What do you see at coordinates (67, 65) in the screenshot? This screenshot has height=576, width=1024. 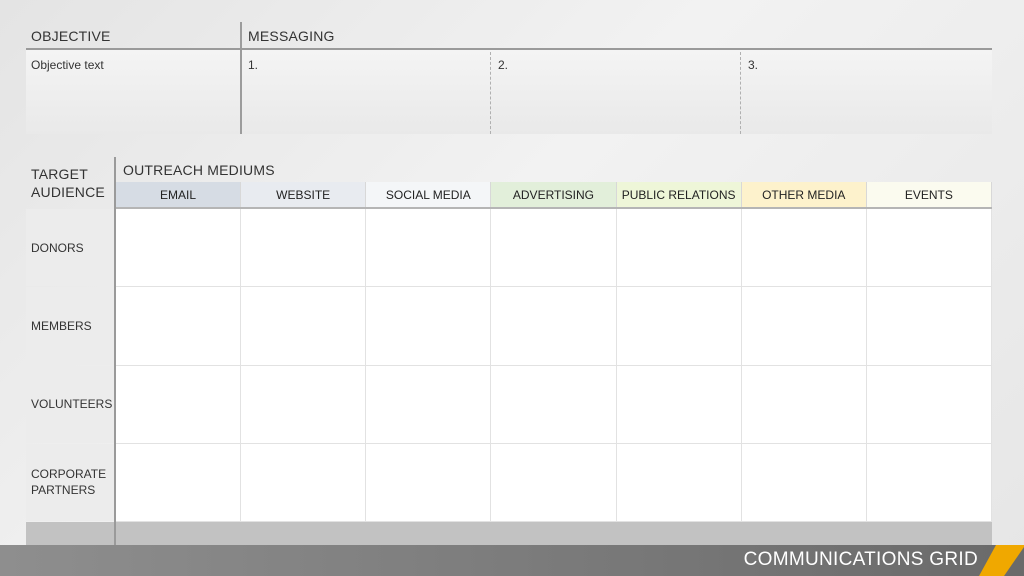 I see `objective-text: Objective text` at bounding box center [67, 65].